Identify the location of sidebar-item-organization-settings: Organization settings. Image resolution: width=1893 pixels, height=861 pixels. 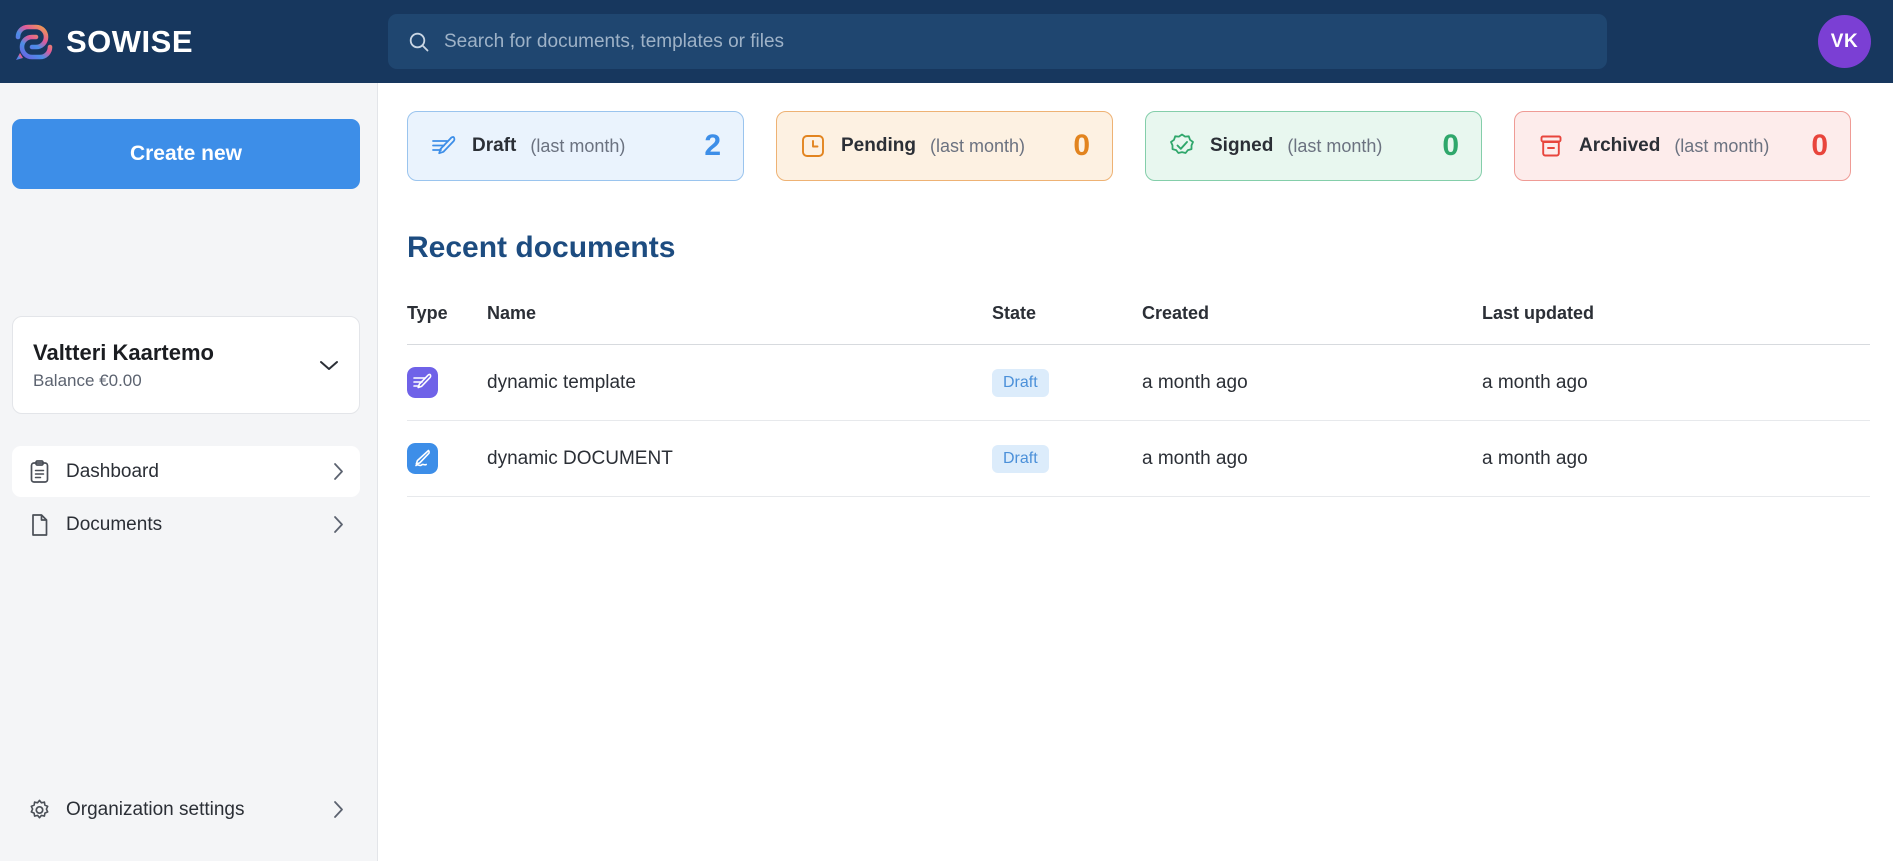
(186, 809).